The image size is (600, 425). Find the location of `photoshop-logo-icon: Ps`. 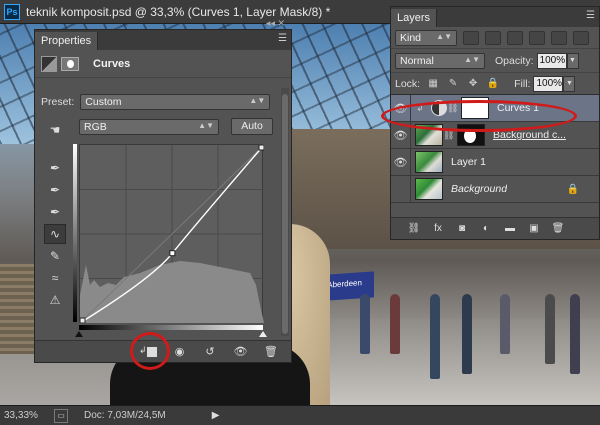

photoshop-logo-icon: Ps is located at coordinates (12, 11).